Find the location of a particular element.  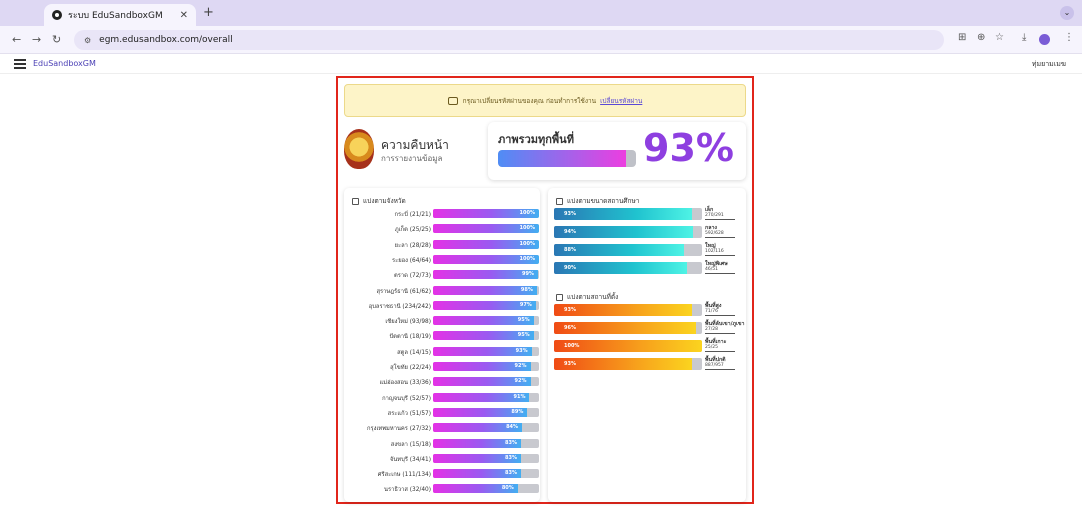

location-percent: 93% is located at coordinates (570, 364).